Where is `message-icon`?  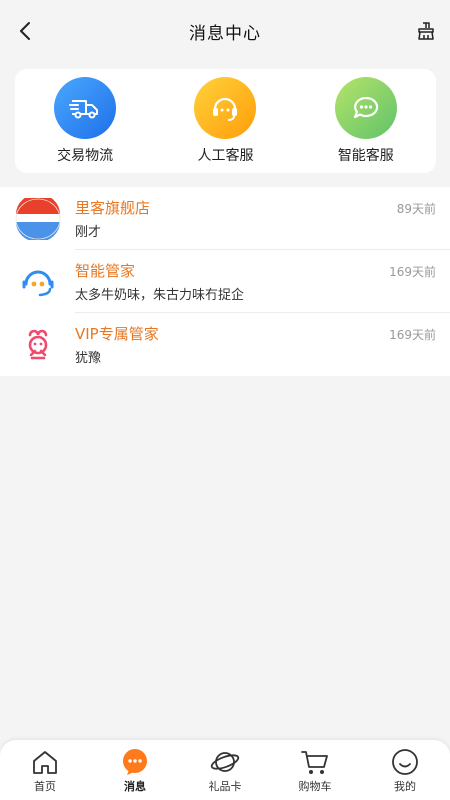 message-icon is located at coordinates (135, 762).